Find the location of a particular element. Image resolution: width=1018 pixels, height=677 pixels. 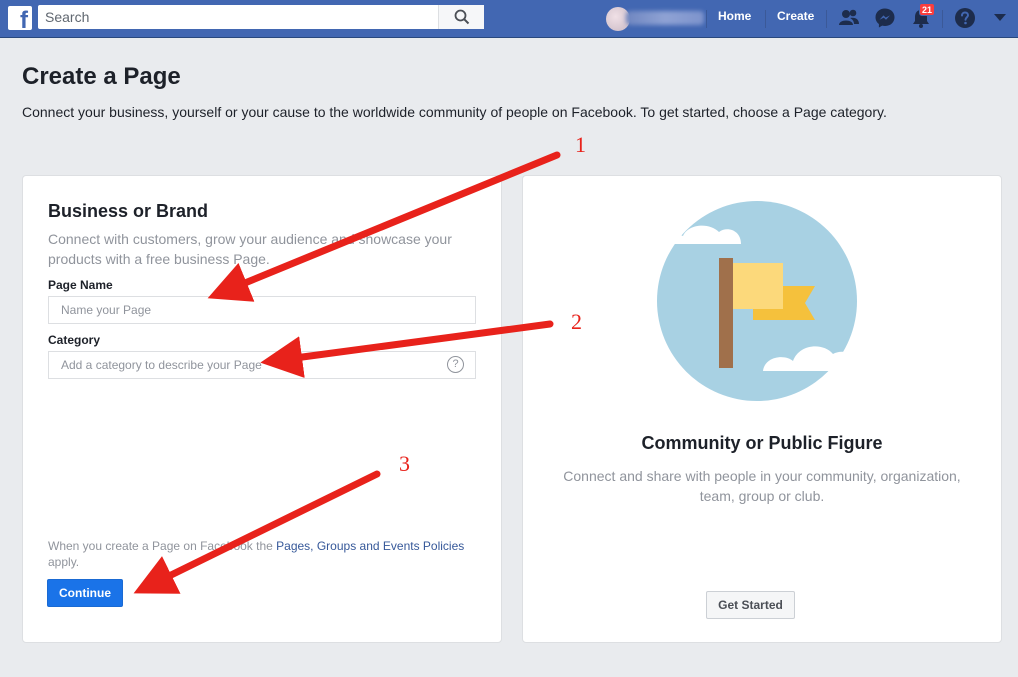

profile-link is located at coordinates (656, 18).